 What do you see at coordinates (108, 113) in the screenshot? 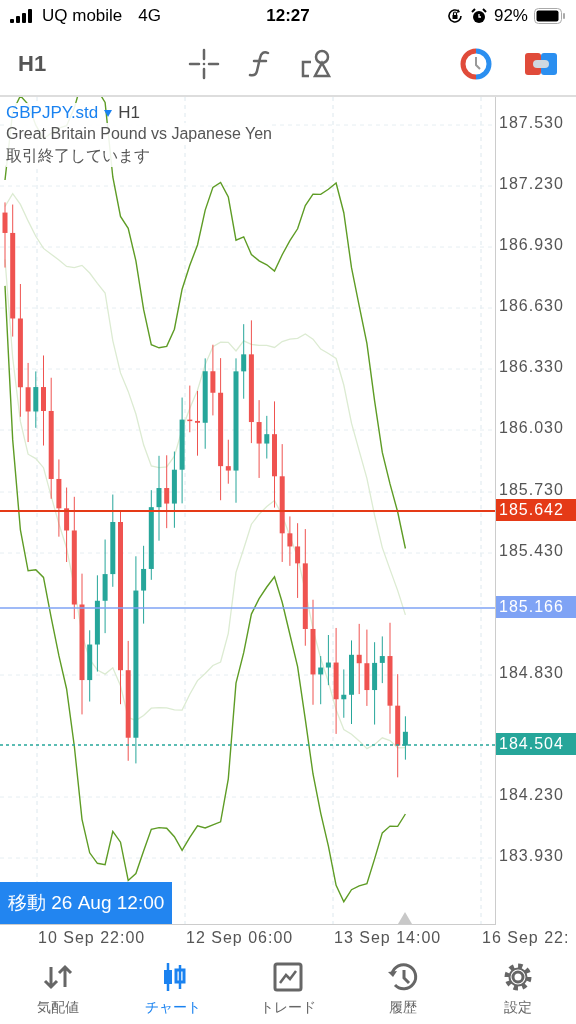
I see `dropdown-icon` at bounding box center [108, 113].